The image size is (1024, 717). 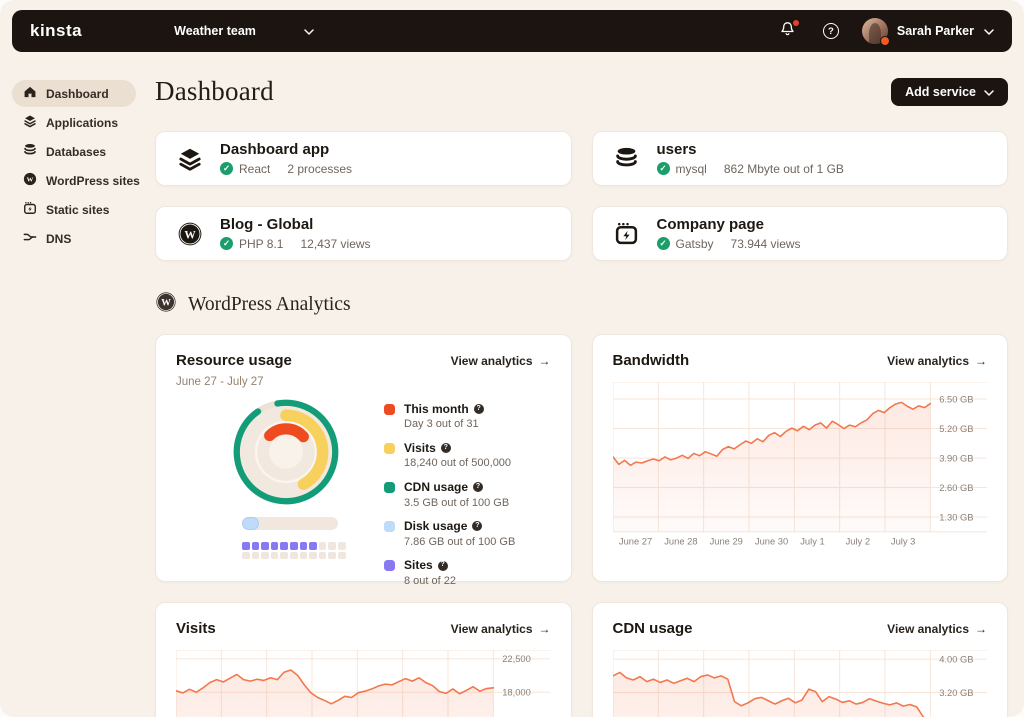 What do you see at coordinates (215, 31) in the screenshot?
I see `team-selector-label: Weather team` at bounding box center [215, 31].